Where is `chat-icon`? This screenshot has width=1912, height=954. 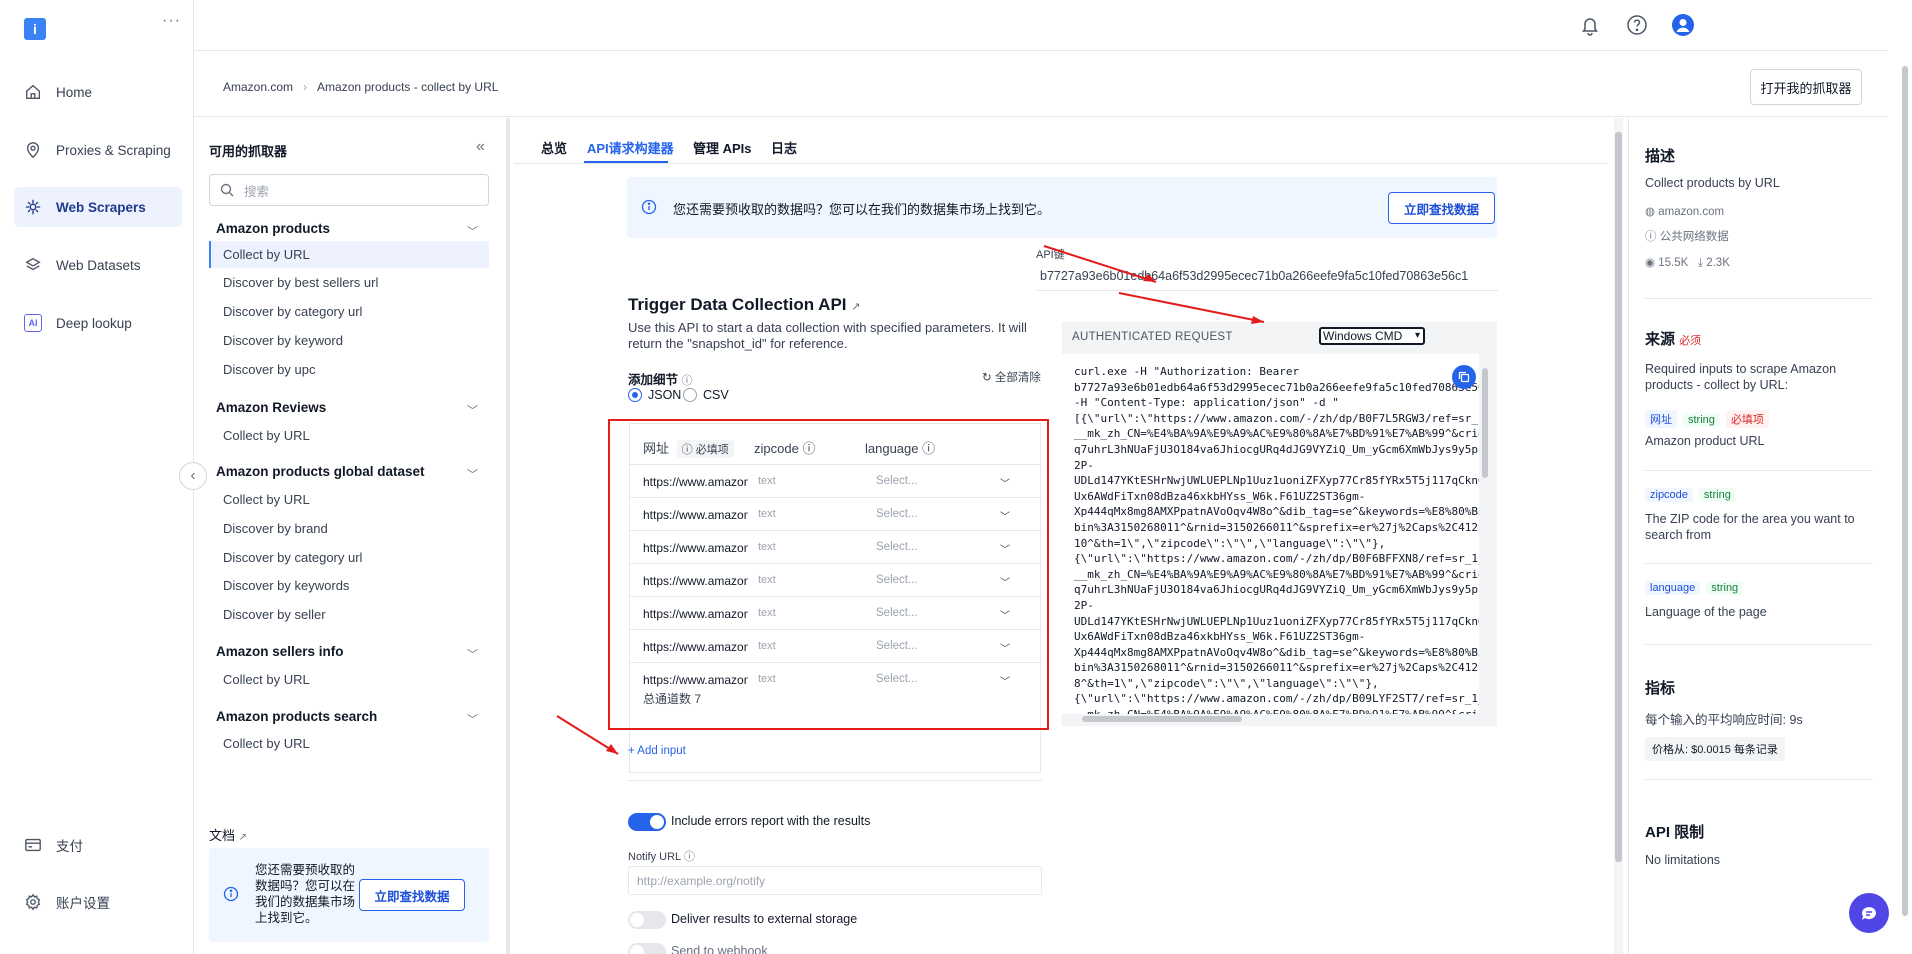
chat-icon is located at coordinates (1868, 913).